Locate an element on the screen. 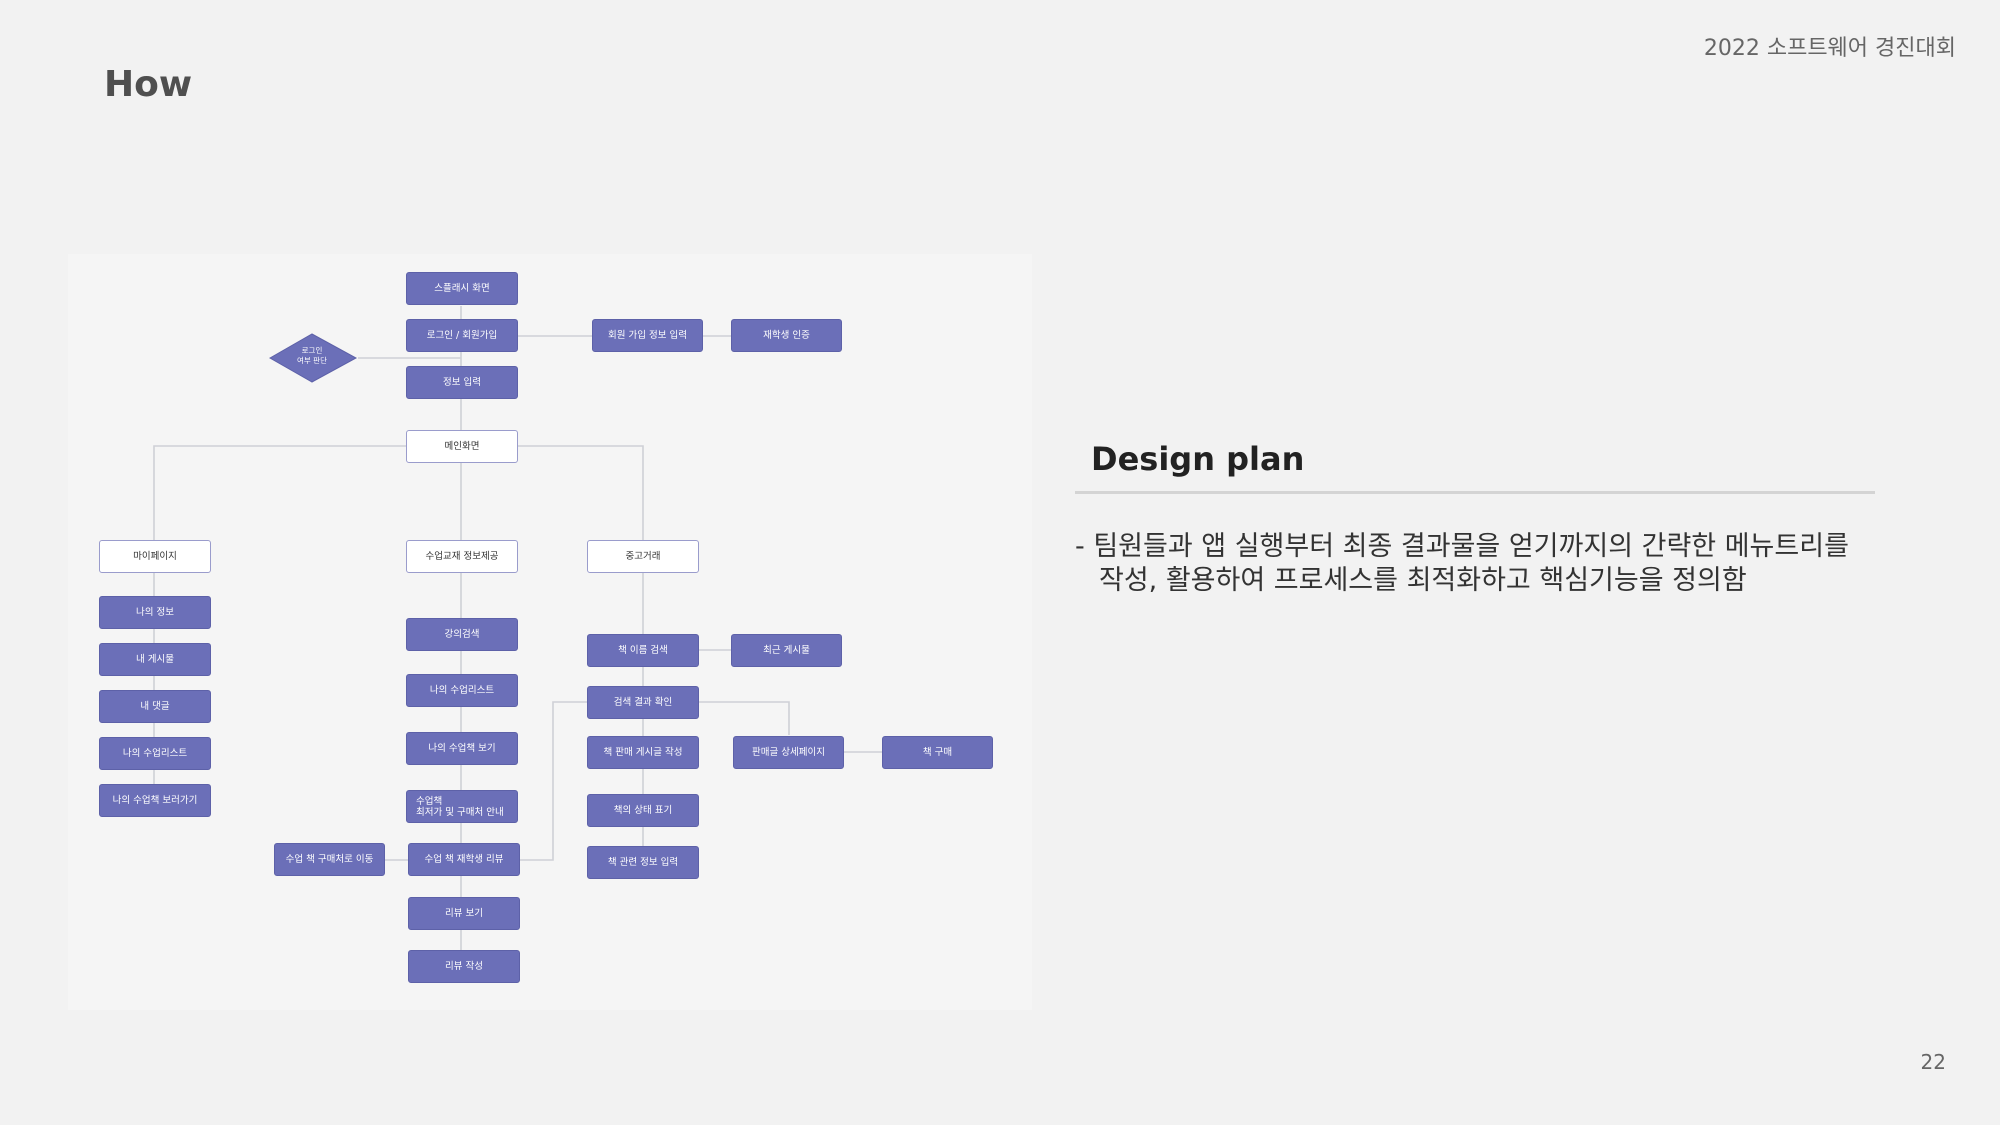  node-main: 메인화면 is located at coordinates (462, 446).